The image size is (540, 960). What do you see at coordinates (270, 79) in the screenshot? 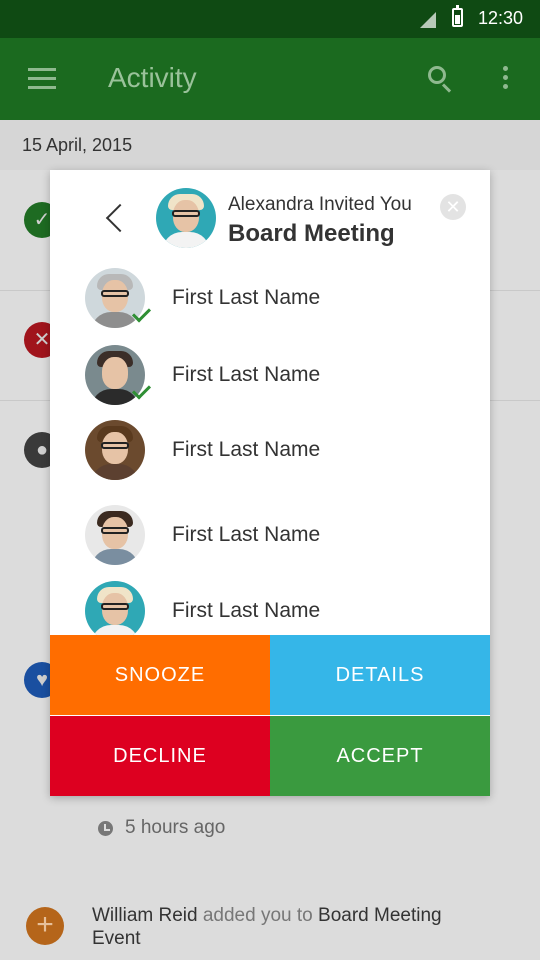
I see `app-bar: Activity` at bounding box center [270, 79].